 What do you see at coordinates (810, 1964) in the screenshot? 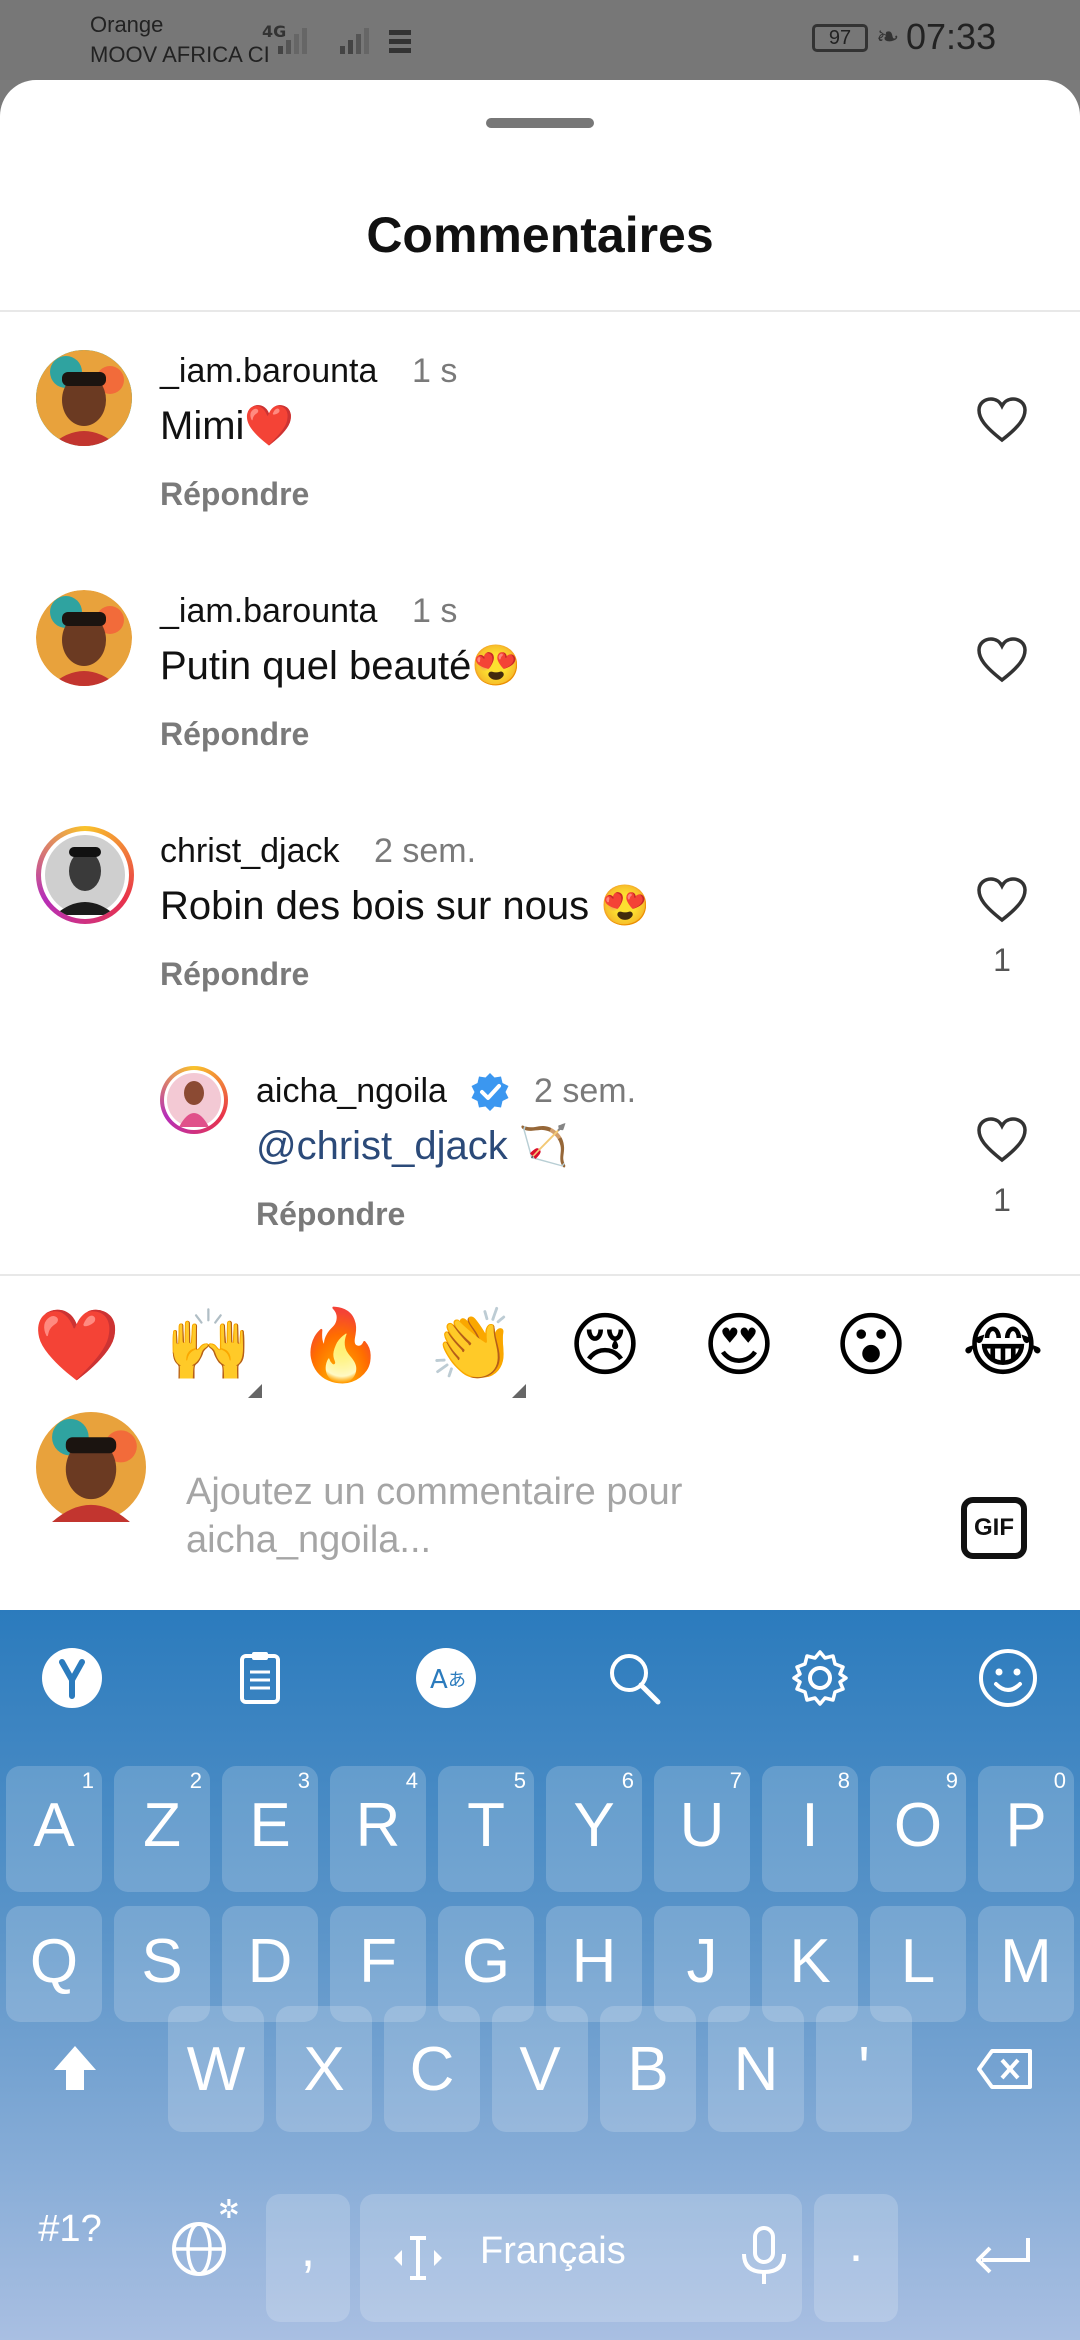
I see `key-k: K` at bounding box center [810, 1964].